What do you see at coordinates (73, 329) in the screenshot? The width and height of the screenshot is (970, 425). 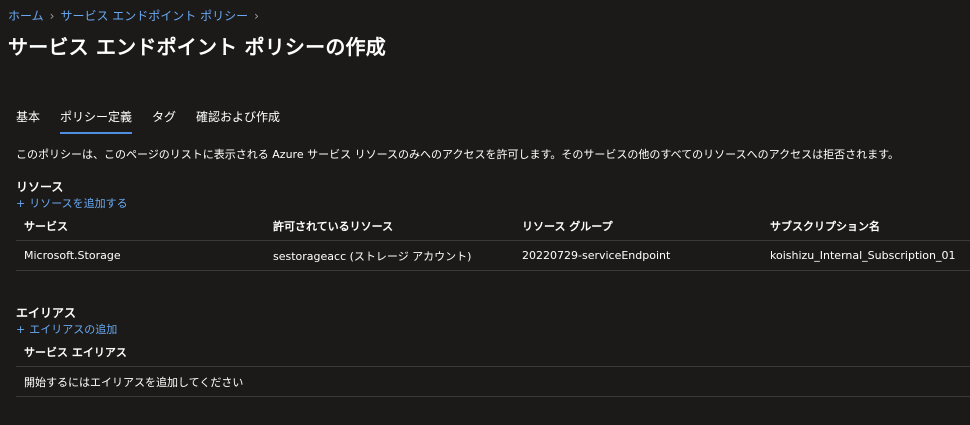 I see `add-alias-label: エイリアスの追加` at bounding box center [73, 329].